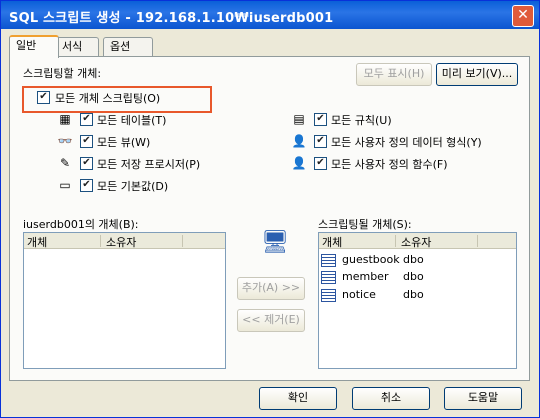  I want to click on all-tables-label: 모든 테이블(T), so click(132, 120).